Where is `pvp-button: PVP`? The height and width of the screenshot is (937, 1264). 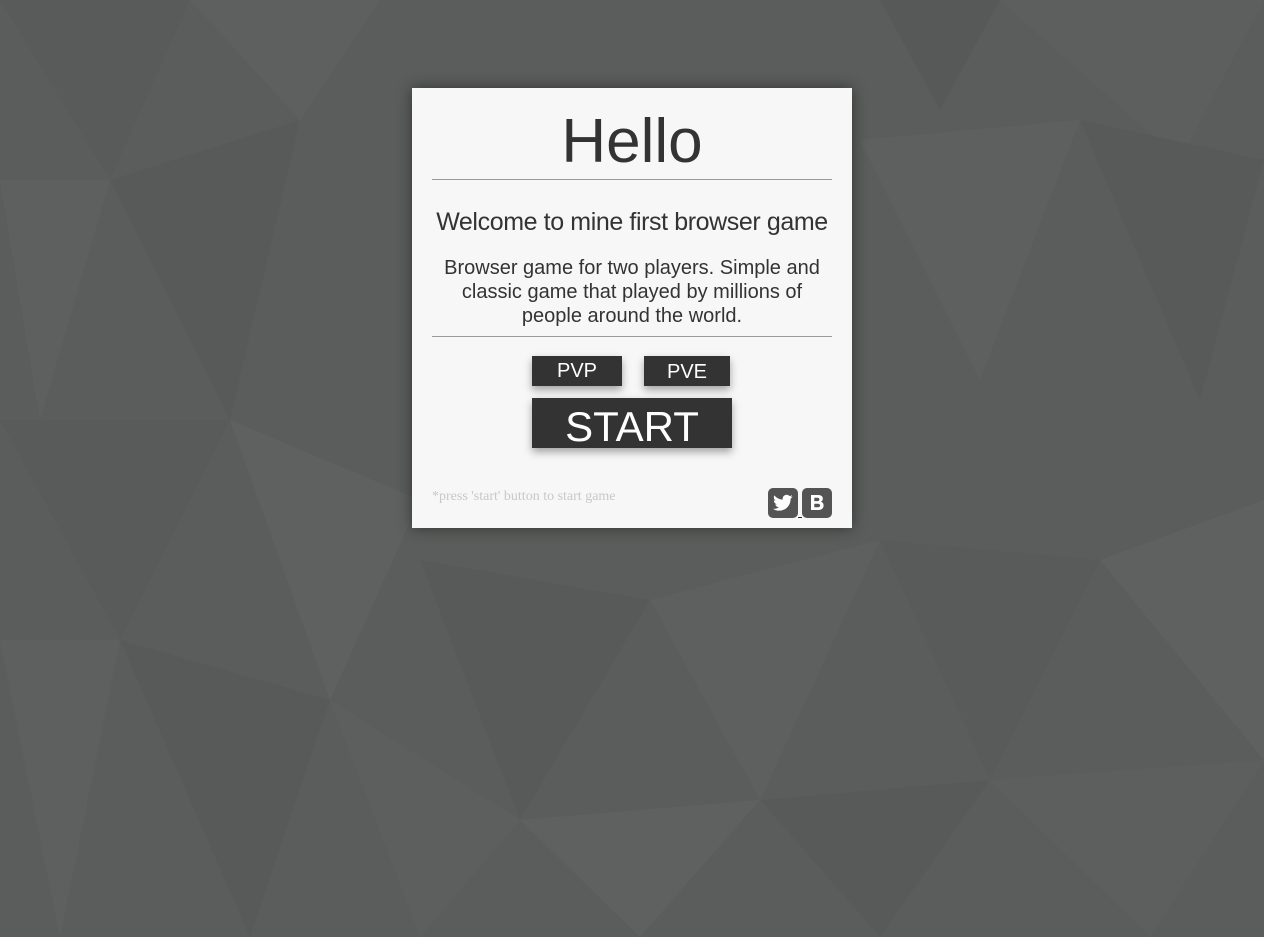 pvp-button: PVP is located at coordinates (577, 371).